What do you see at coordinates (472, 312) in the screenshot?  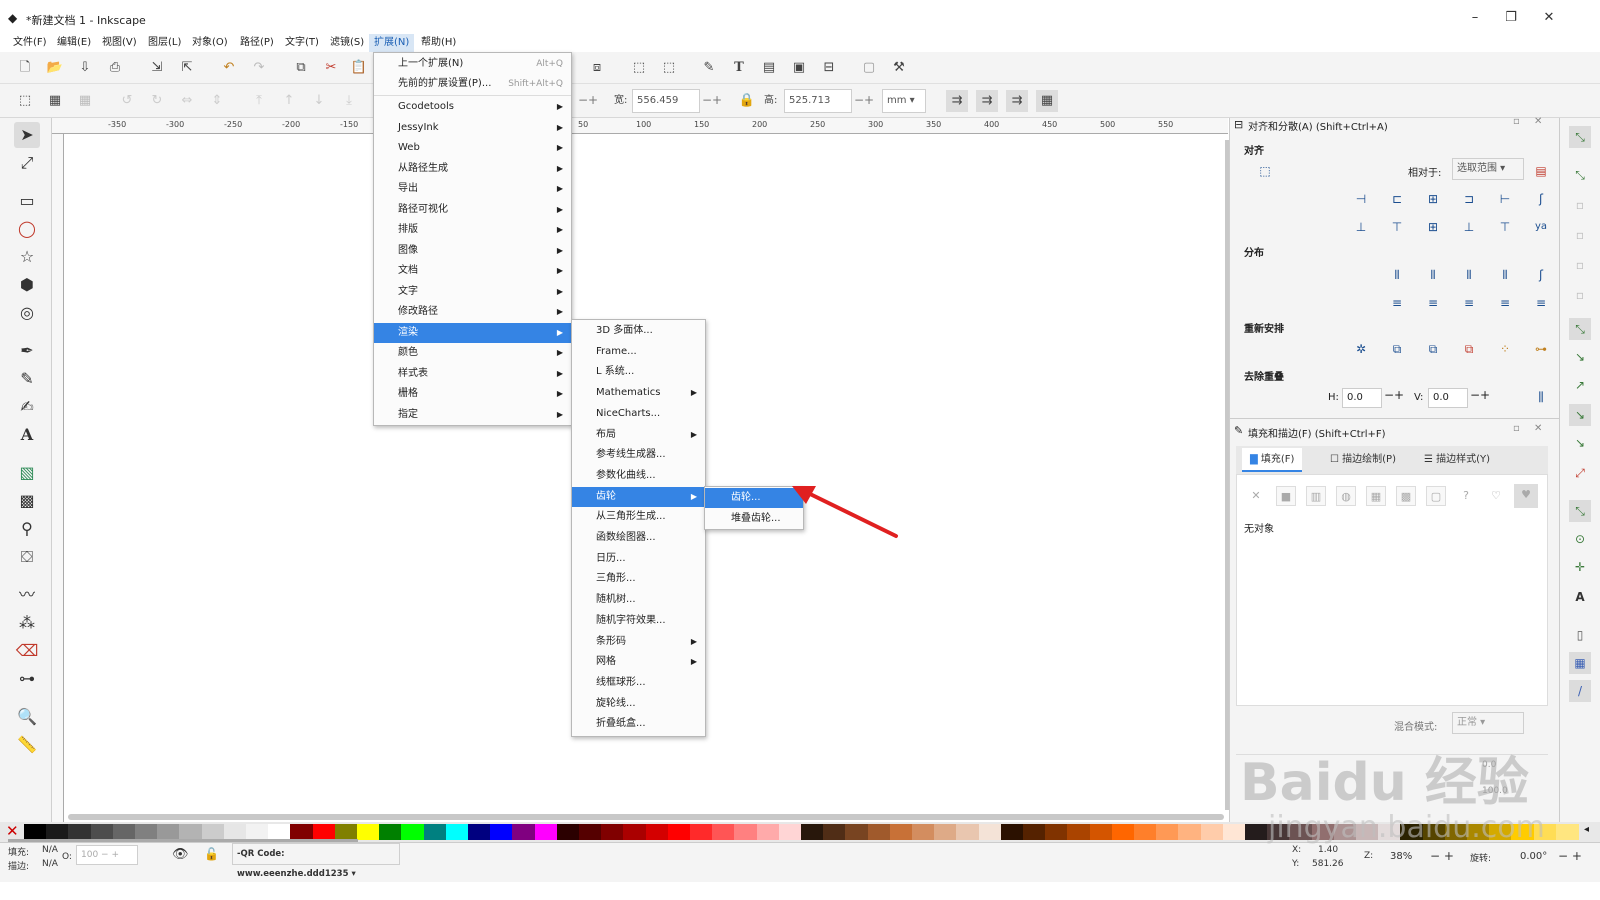 I see `menu-item-modify-path: 修改路径 ▶` at bounding box center [472, 312].